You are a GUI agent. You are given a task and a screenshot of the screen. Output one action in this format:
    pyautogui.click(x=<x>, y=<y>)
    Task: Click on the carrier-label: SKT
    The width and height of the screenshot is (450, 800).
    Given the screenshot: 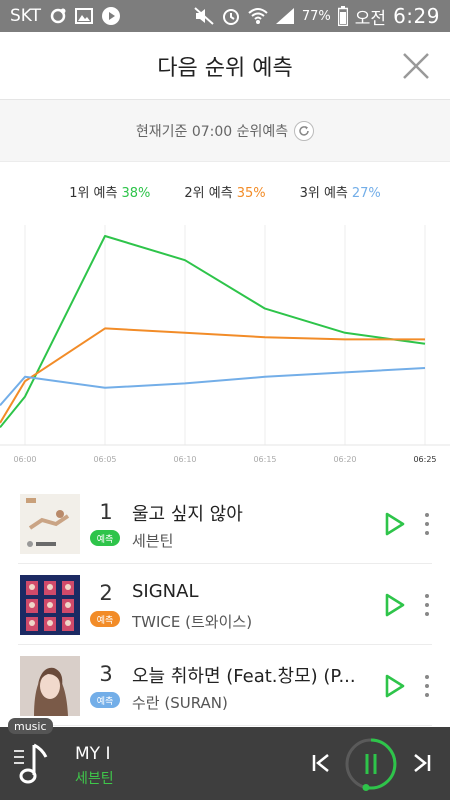 What is the action you would take?
    pyautogui.click(x=26, y=16)
    